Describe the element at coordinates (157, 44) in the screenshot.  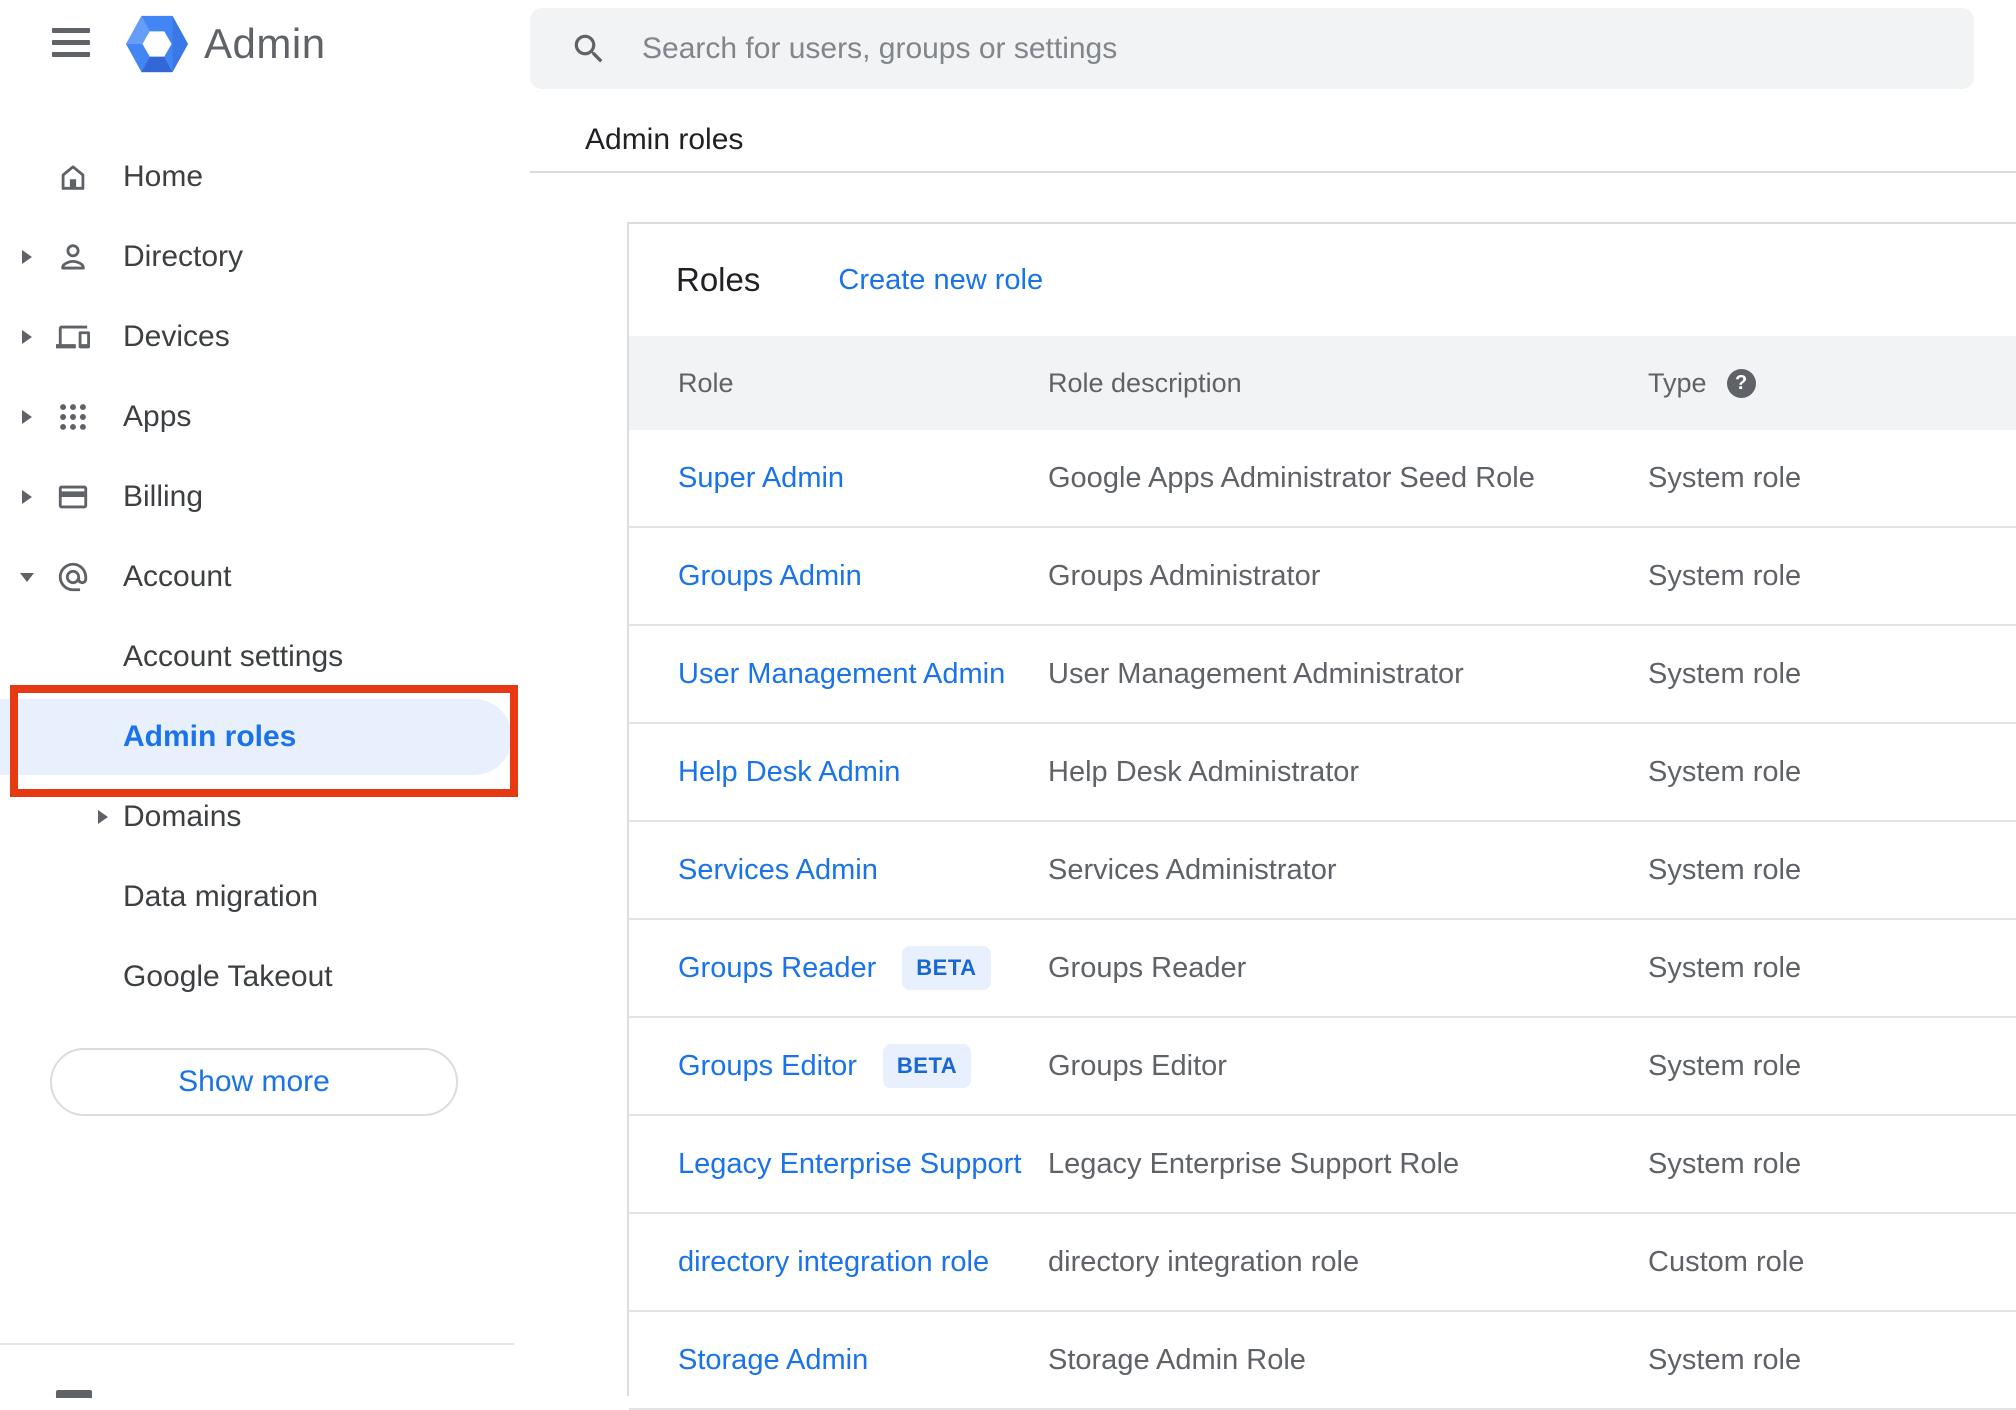
I see `admin-hexagon-logo-icon` at that location.